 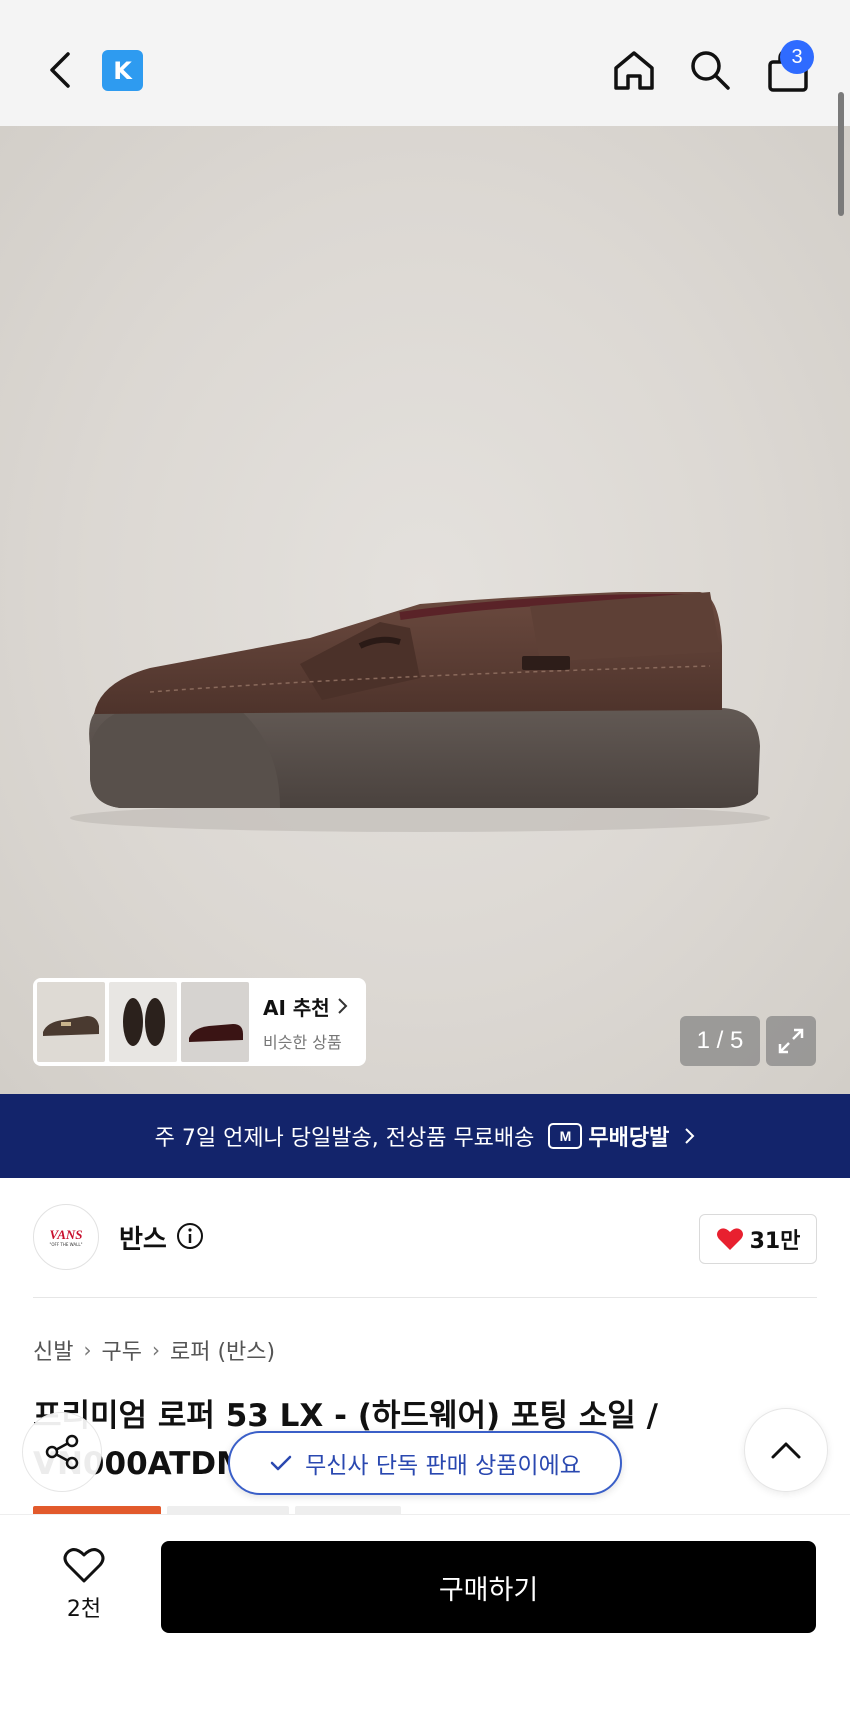 I want to click on brand-logo-text: VANS, so click(x=66, y=1234).